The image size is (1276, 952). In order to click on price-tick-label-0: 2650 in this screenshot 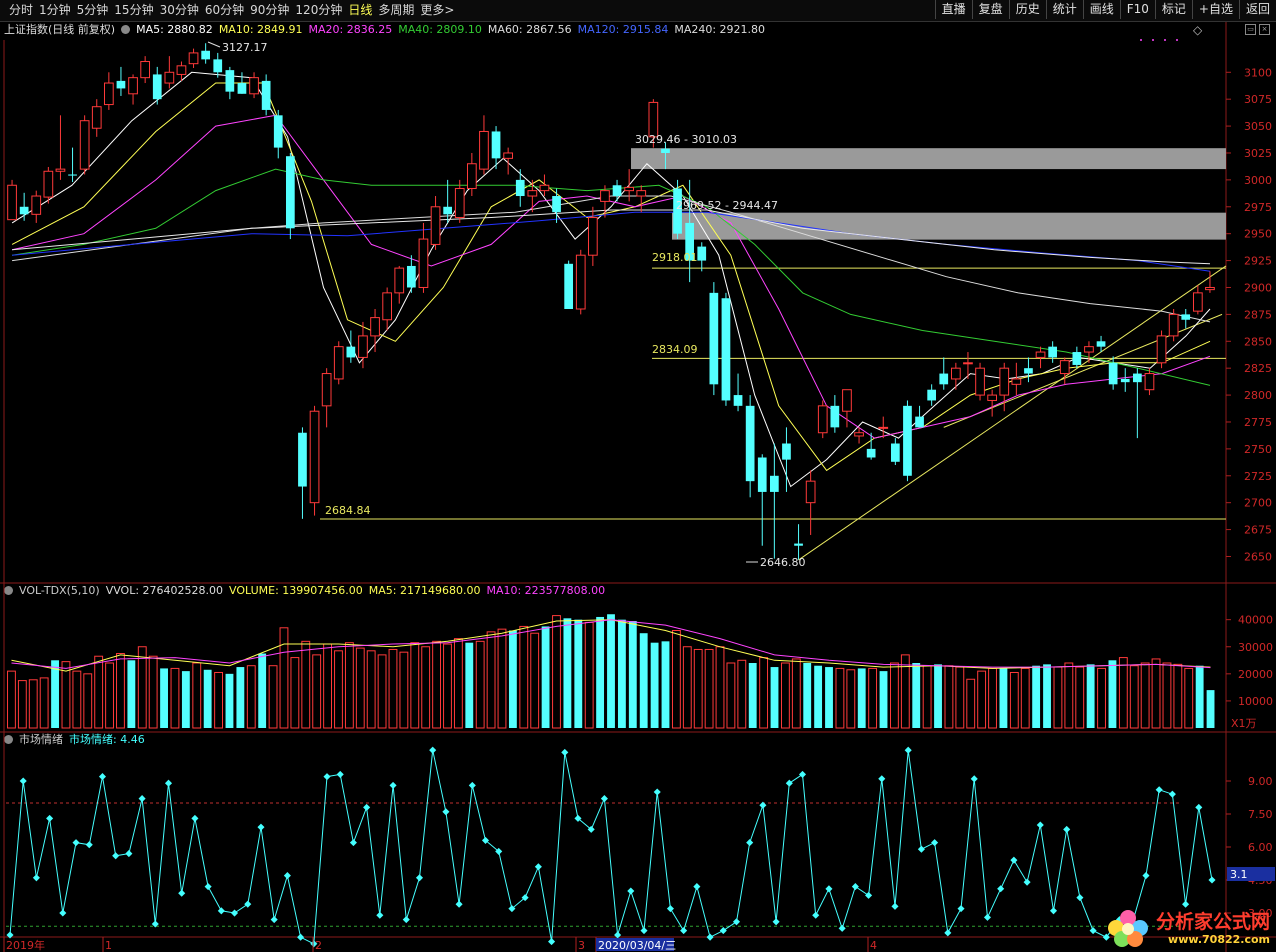, I will do `click(1258, 556)`.